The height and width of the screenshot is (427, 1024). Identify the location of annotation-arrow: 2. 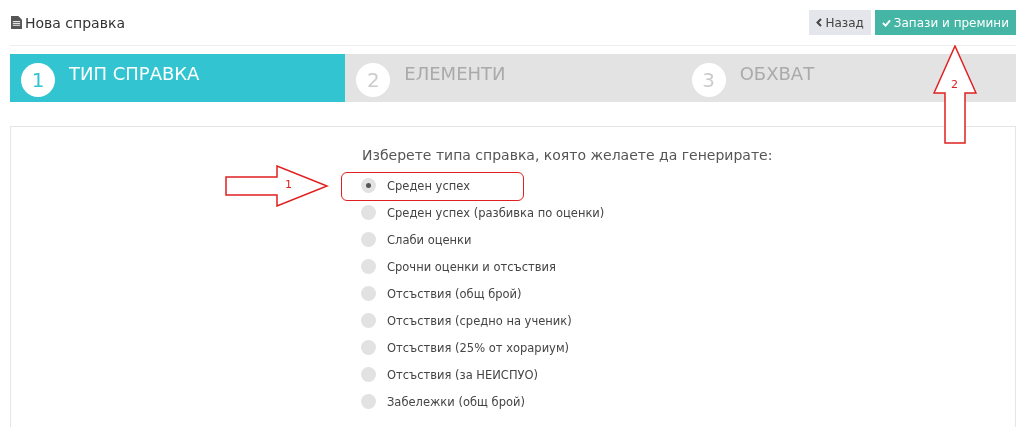
(955, 95).